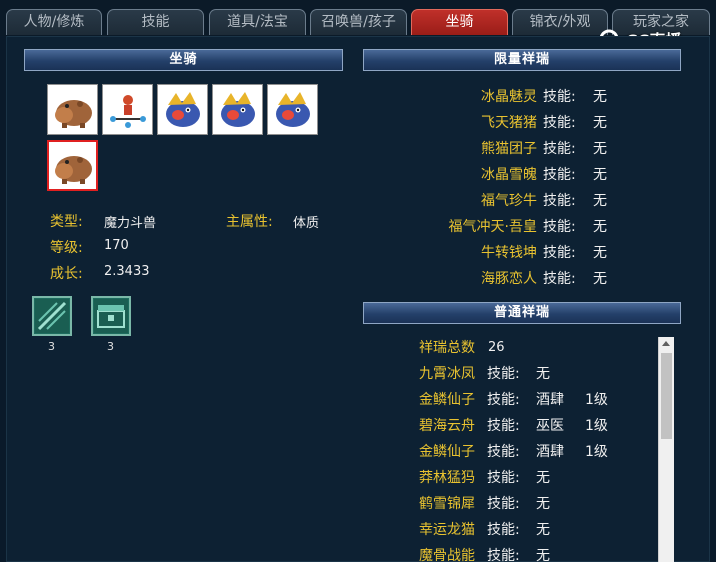  I want to click on skill-count-1: 3, so click(51, 346).